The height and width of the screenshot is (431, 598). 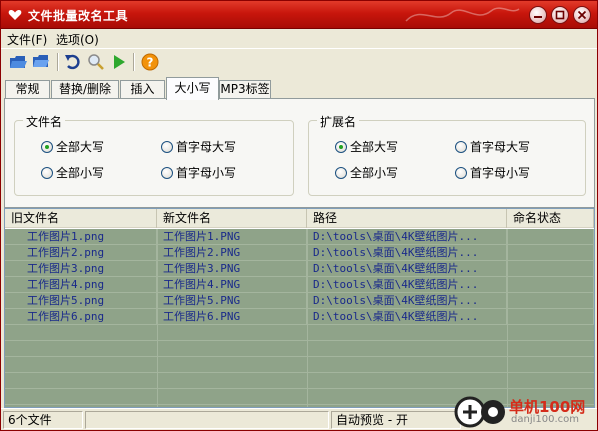 What do you see at coordinates (207, 420) in the screenshot?
I see `status-empty-pane` at bounding box center [207, 420].